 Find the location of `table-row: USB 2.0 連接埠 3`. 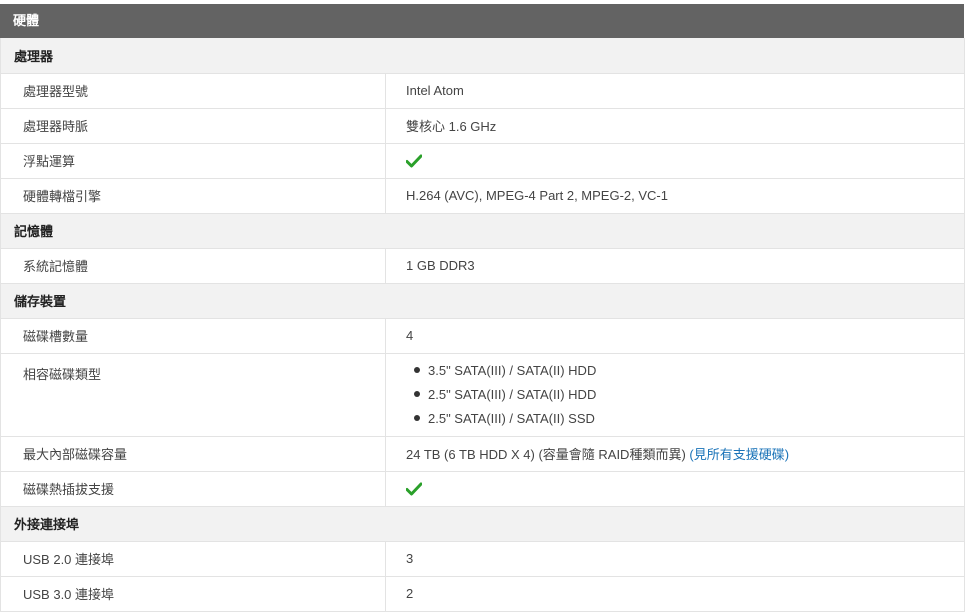

table-row: USB 2.0 連接埠 3 is located at coordinates (482, 559).